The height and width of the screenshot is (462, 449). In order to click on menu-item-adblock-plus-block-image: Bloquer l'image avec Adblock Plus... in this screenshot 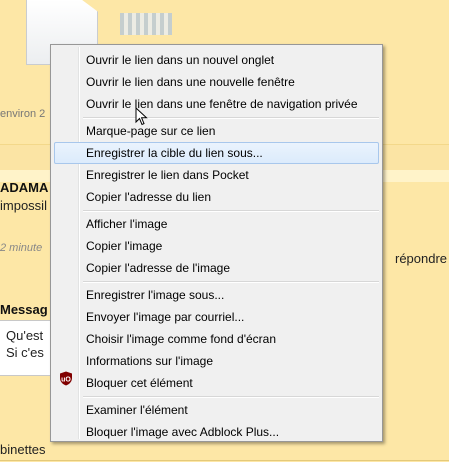, I will do `click(216, 432)`.